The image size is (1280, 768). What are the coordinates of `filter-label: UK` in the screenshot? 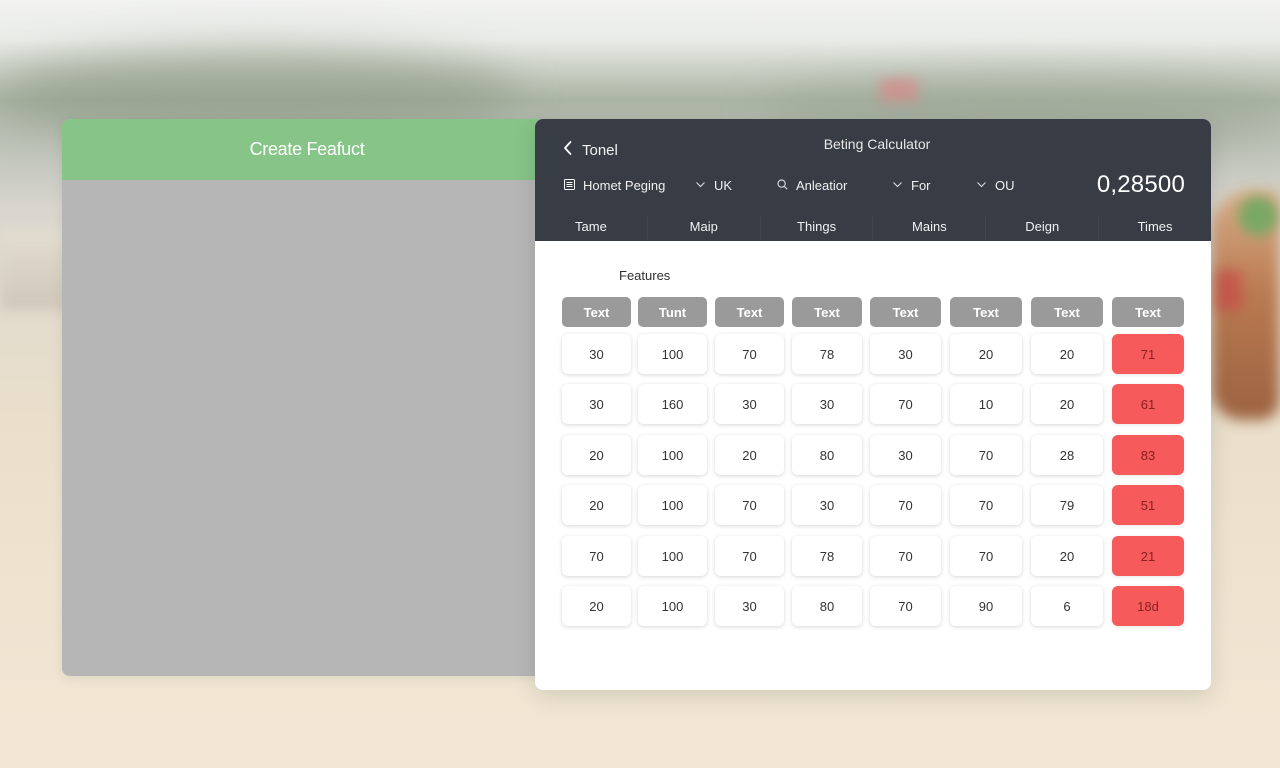 It's located at (723, 185).